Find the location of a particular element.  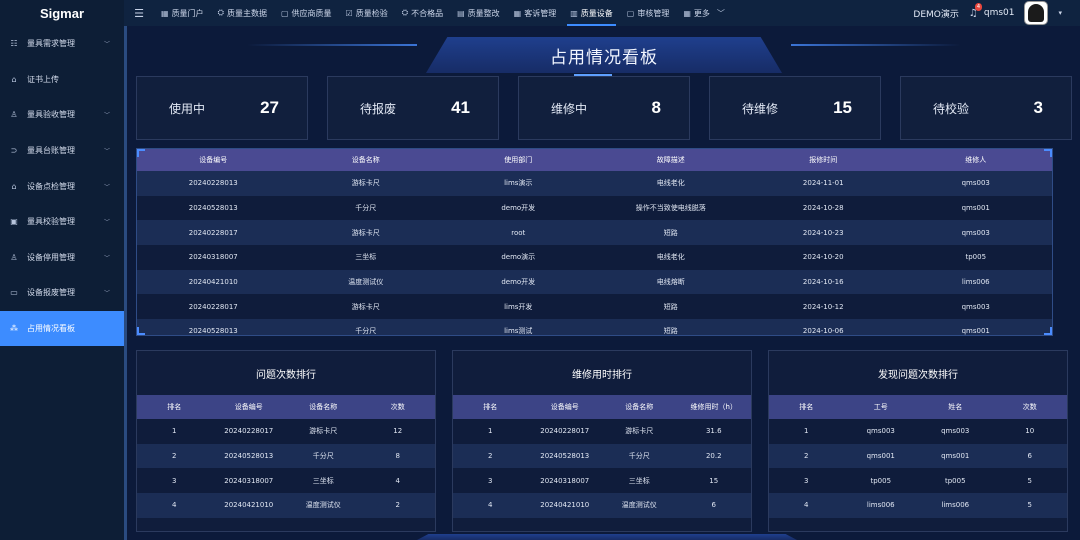

sidebar-item-gauge-demand: ☷ 量具需求管理 ﹀ is located at coordinates (62, 44).